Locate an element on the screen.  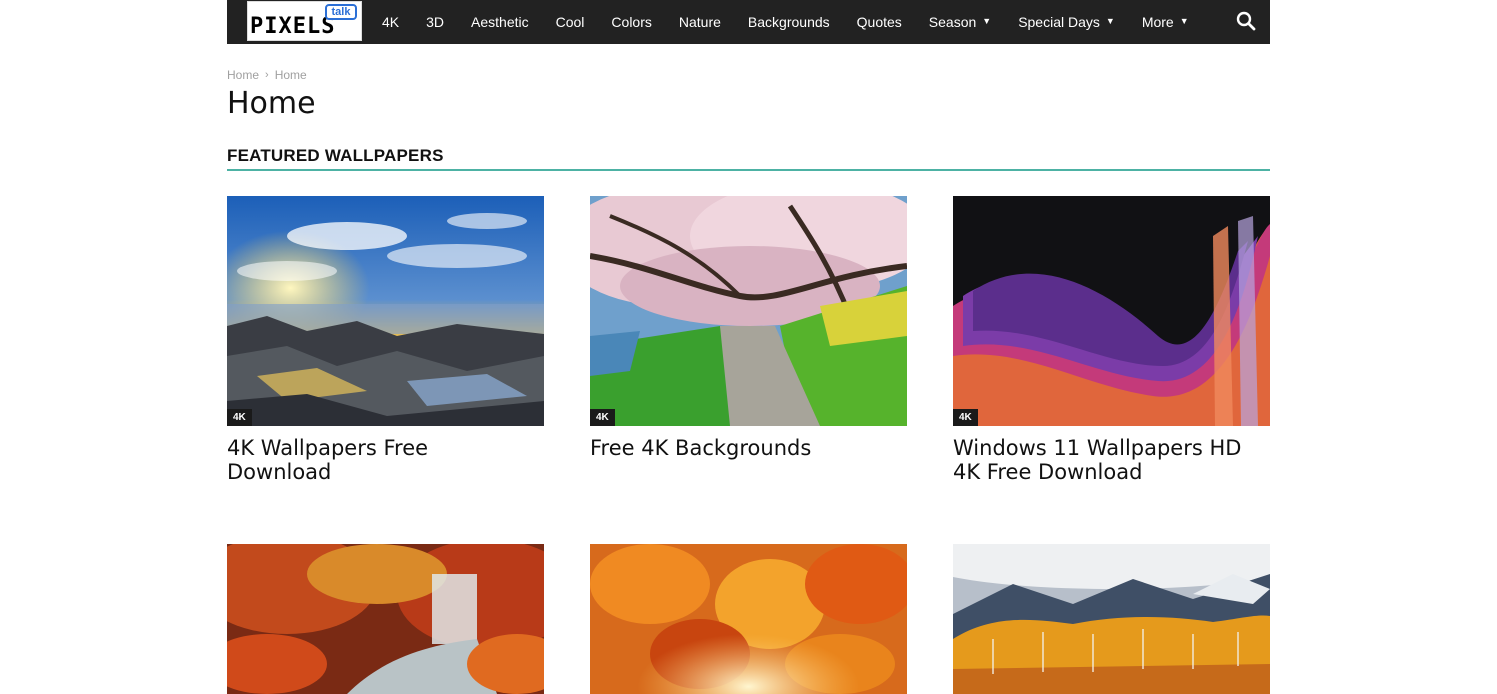
wallpaper-thumbnail-orange-autumn-leaves is located at coordinates (748, 619).